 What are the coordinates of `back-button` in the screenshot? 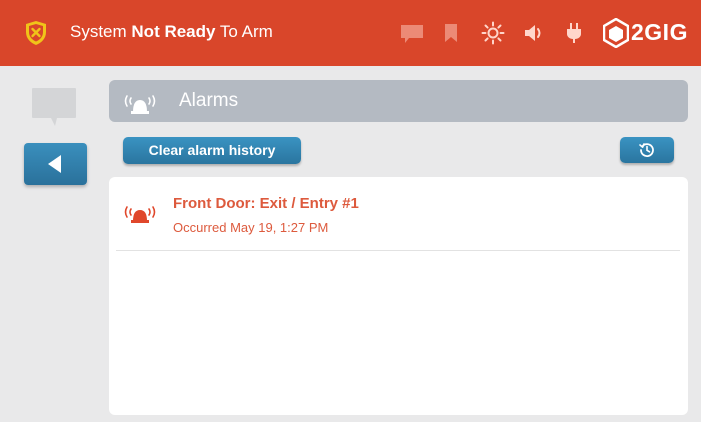 It's located at (55, 164).